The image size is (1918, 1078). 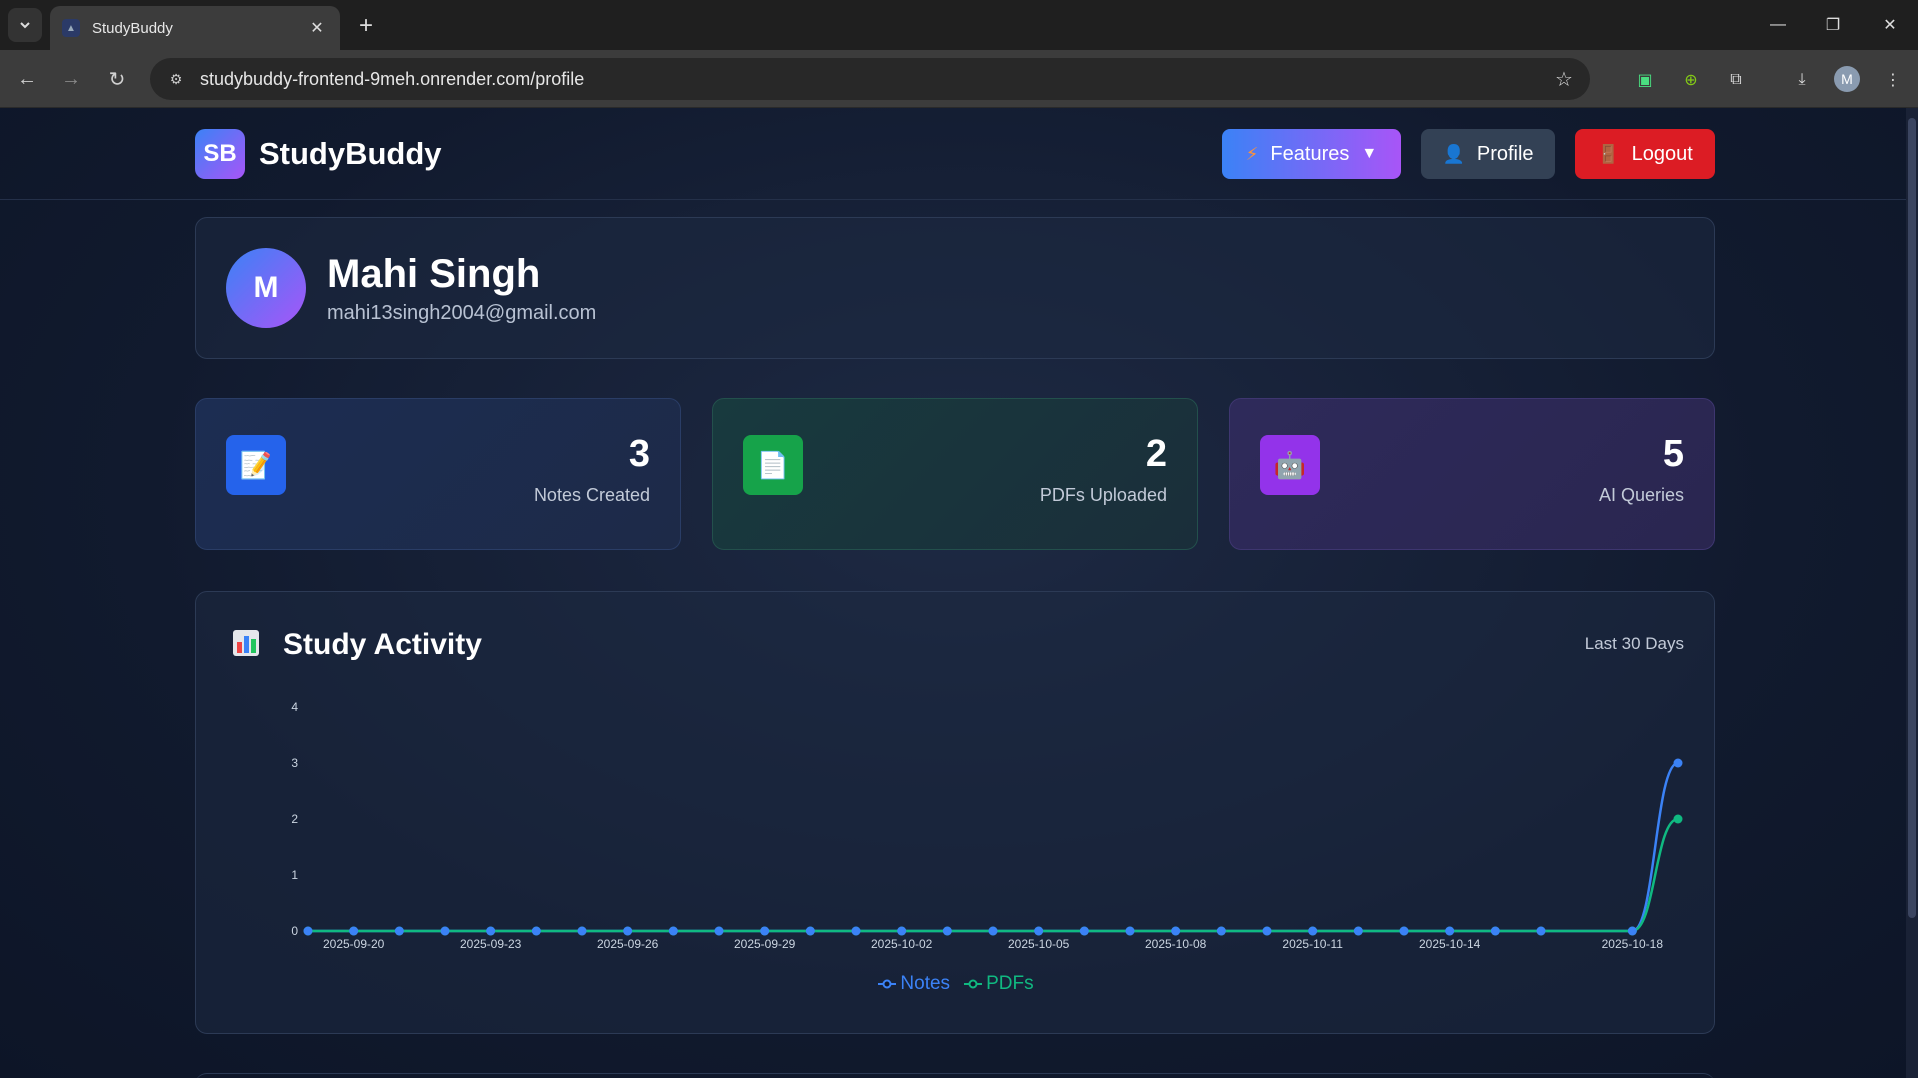 I want to click on logout-label: Logout, so click(x=1662, y=153).